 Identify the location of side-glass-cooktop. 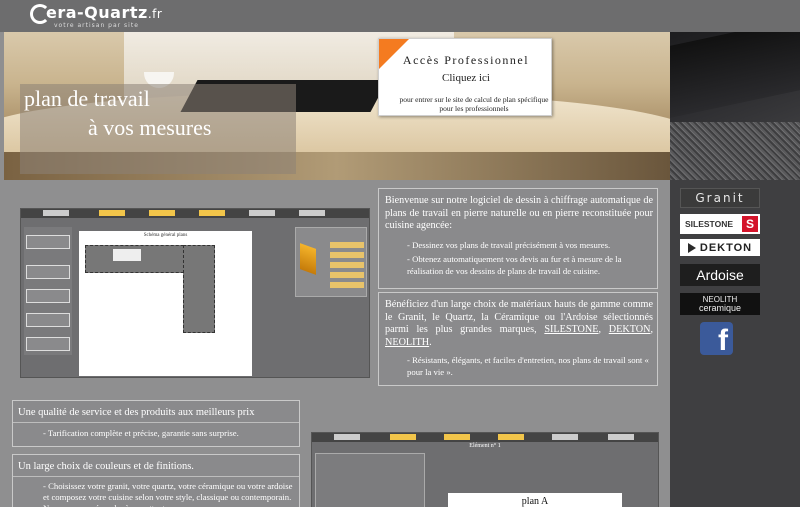
(735, 76).